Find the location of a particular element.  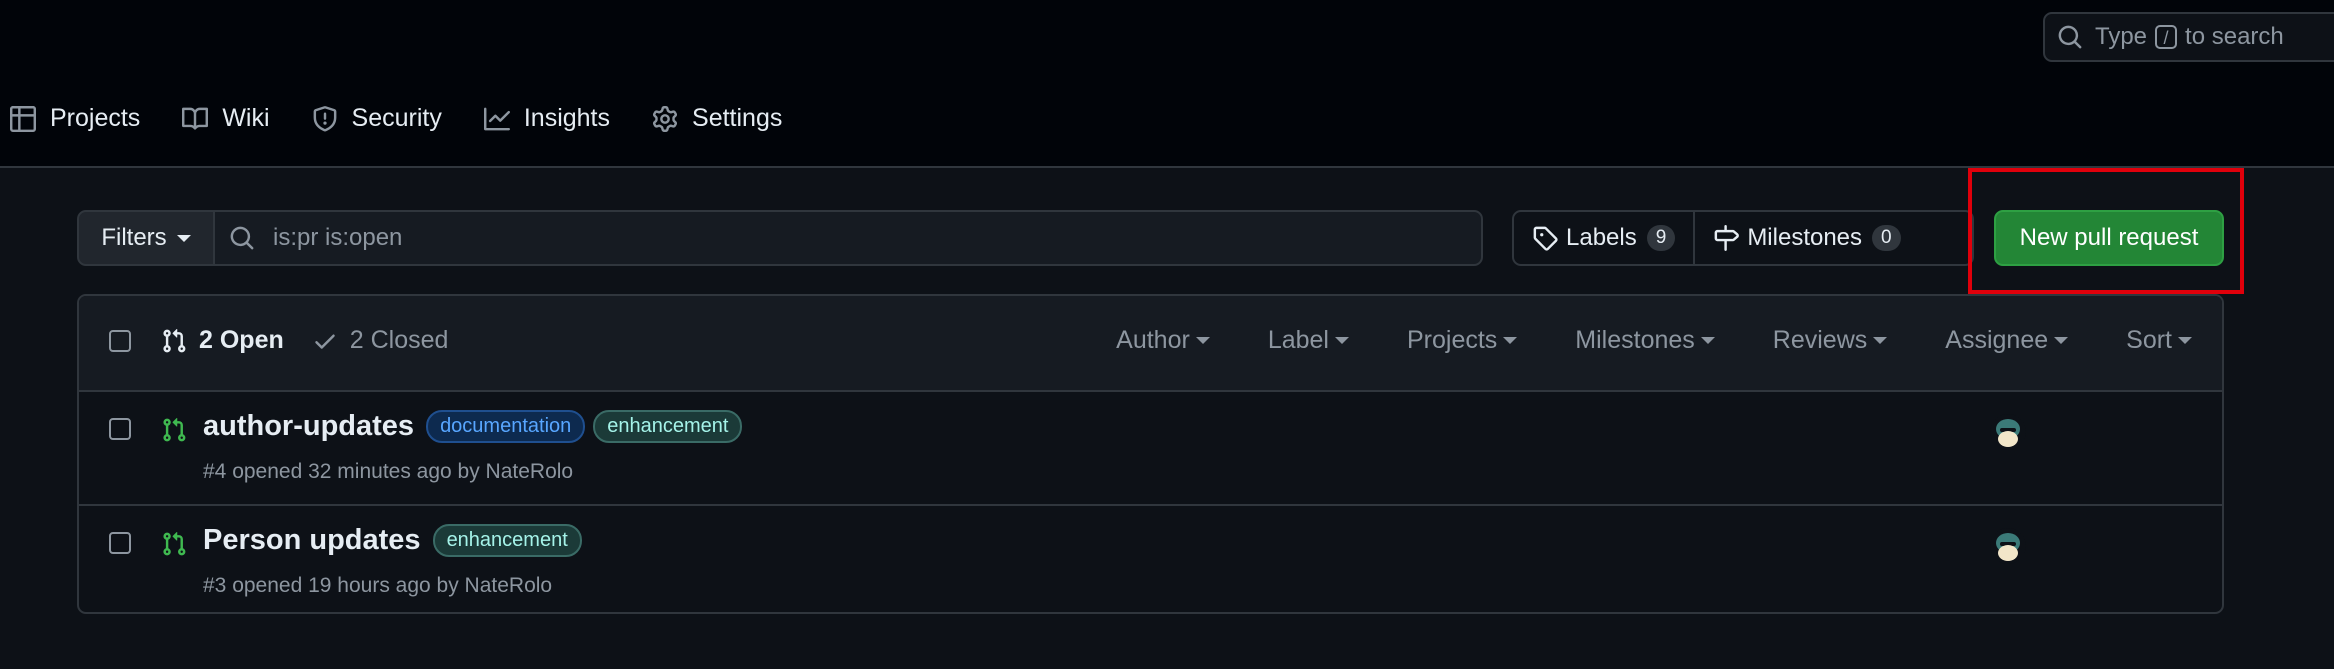

git-pull-request-icon is located at coordinates (174, 340).